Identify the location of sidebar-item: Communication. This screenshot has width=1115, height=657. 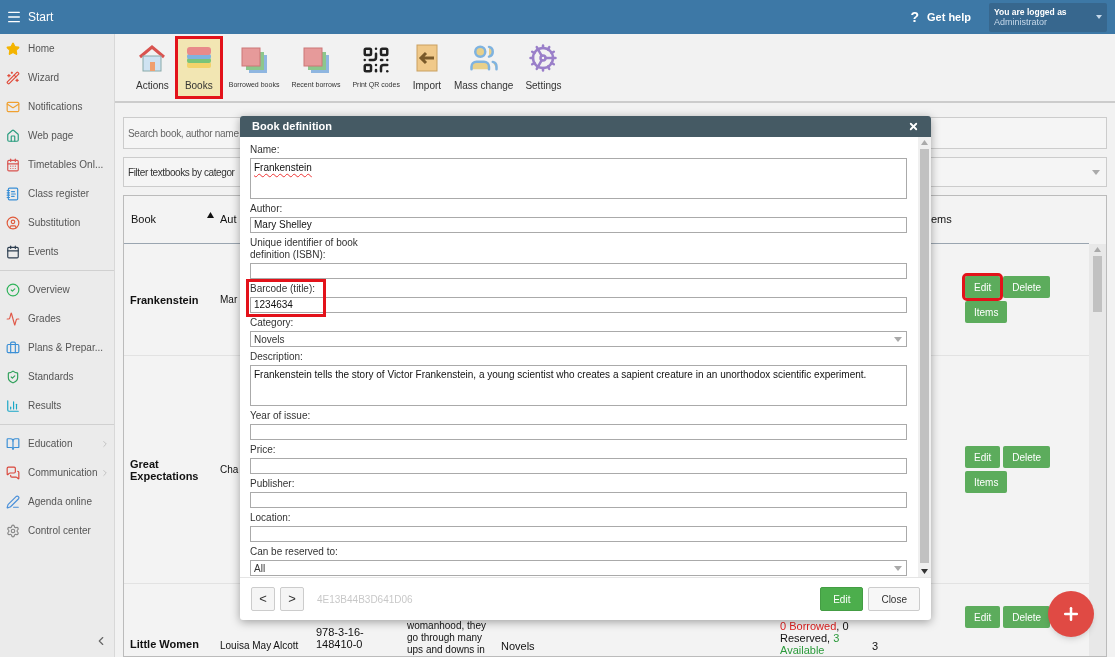
(57, 472).